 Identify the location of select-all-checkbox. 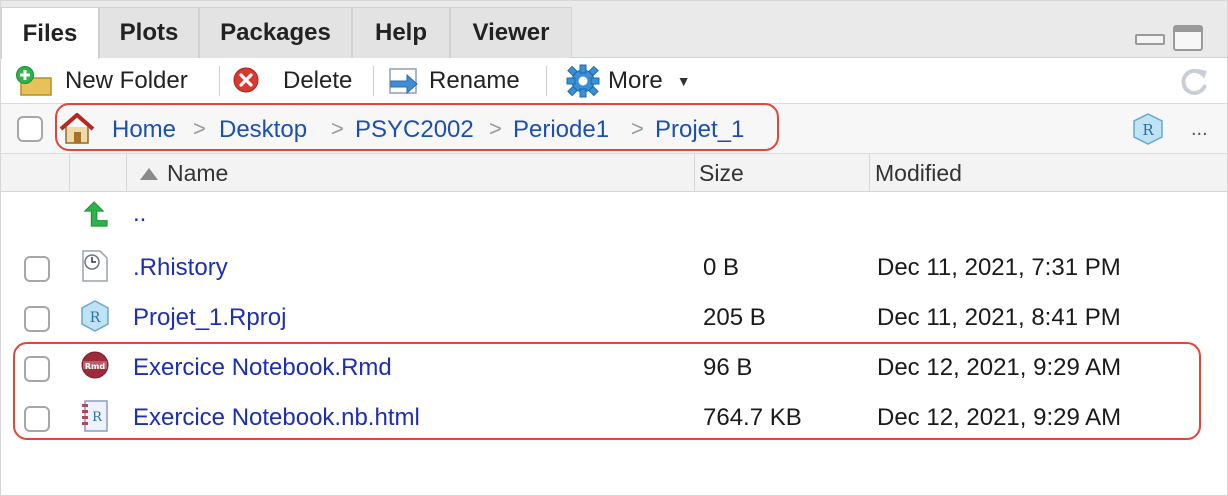
(30, 129).